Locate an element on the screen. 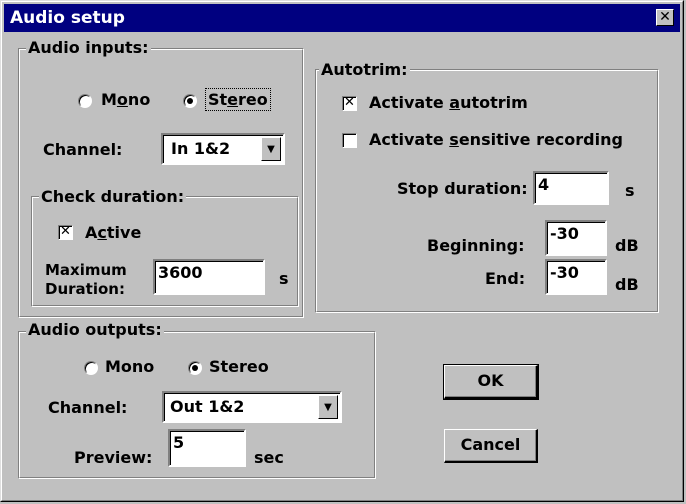  stop-duration-unit: s is located at coordinates (630, 190).